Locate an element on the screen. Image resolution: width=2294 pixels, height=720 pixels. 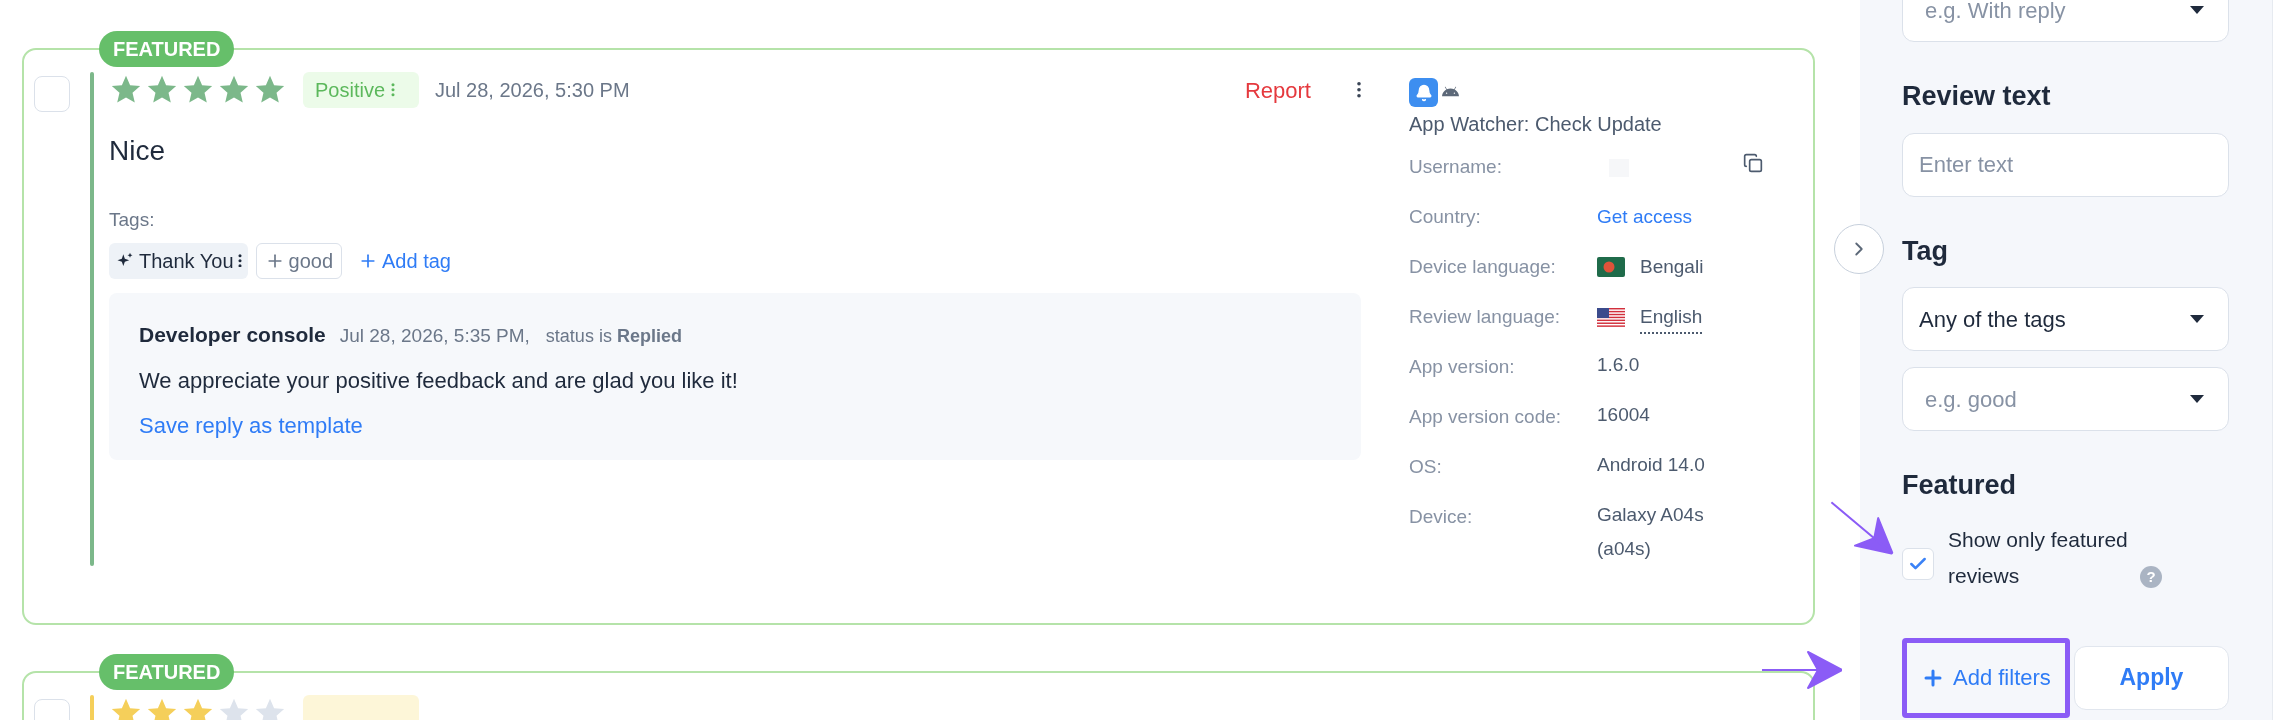
meta-label: Country: is located at coordinates (1445, 217).